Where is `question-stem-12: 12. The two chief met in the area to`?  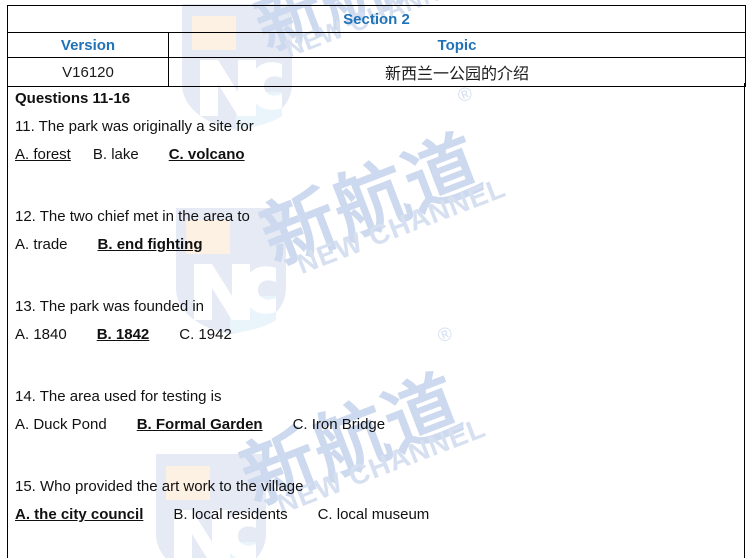
question-stem-12: 12. The two chief met in the area to is located at coordinates (132, 216).